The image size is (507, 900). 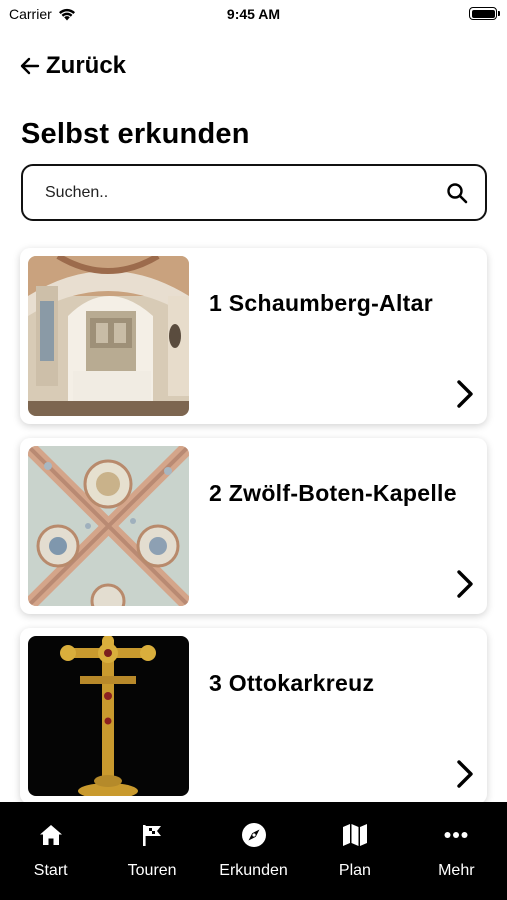 I want to click on status-bar: Carrier 9:45 AM, so click(x=253, y=15).